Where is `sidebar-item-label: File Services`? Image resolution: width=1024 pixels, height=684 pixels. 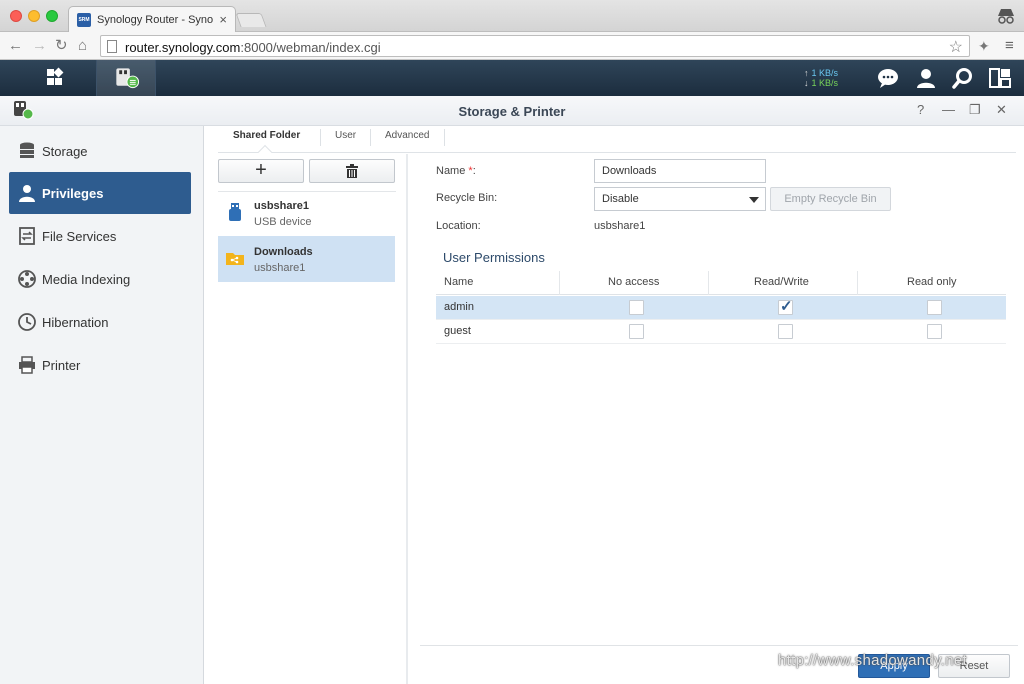
sidebar-item-label: File Services is located at coordinates (79, 236).